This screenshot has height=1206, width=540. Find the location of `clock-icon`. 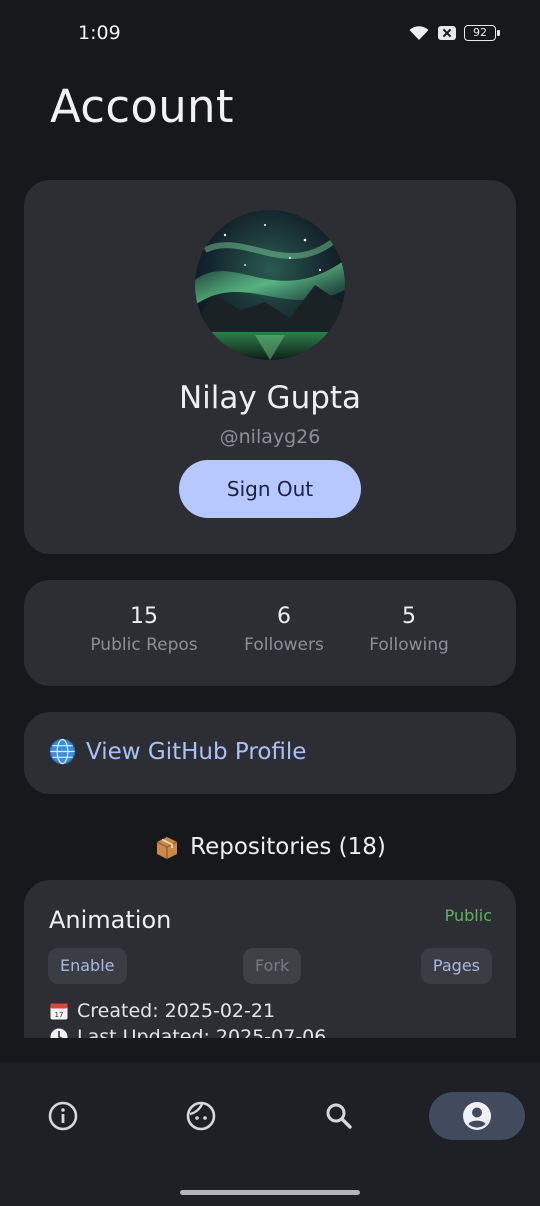

clock-icon is located at coordinates (59, 1033).